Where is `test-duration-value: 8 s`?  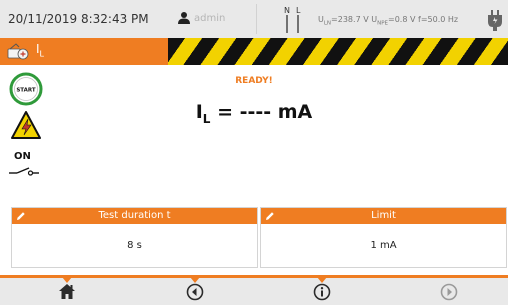 test-duration-value: 8 s is located at coordinates (134, 245).